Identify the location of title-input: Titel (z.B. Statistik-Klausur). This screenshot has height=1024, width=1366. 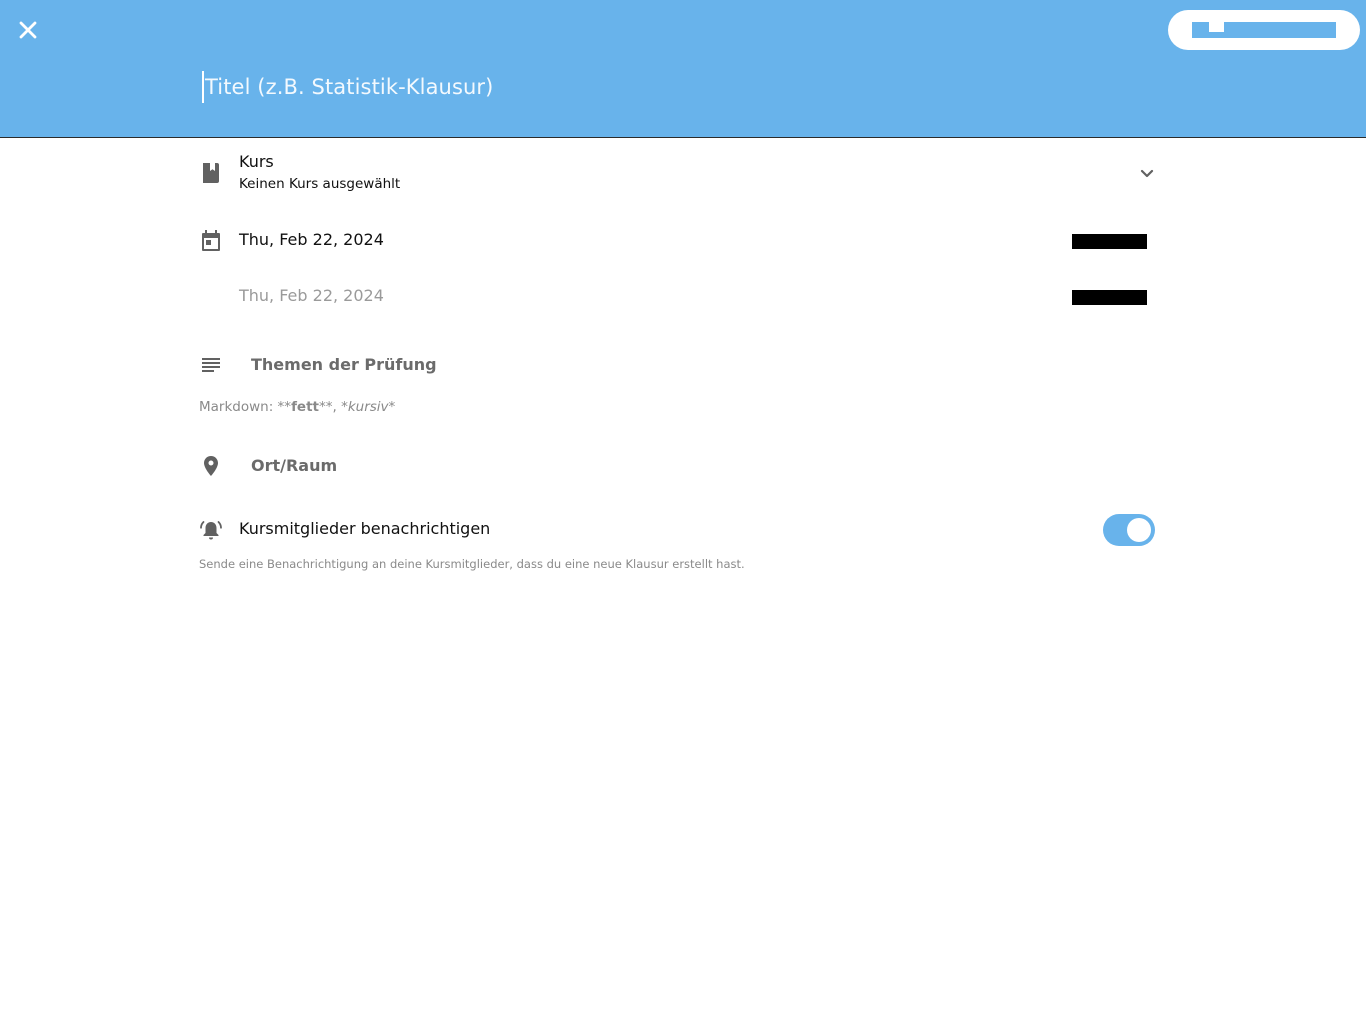
(347, 87).